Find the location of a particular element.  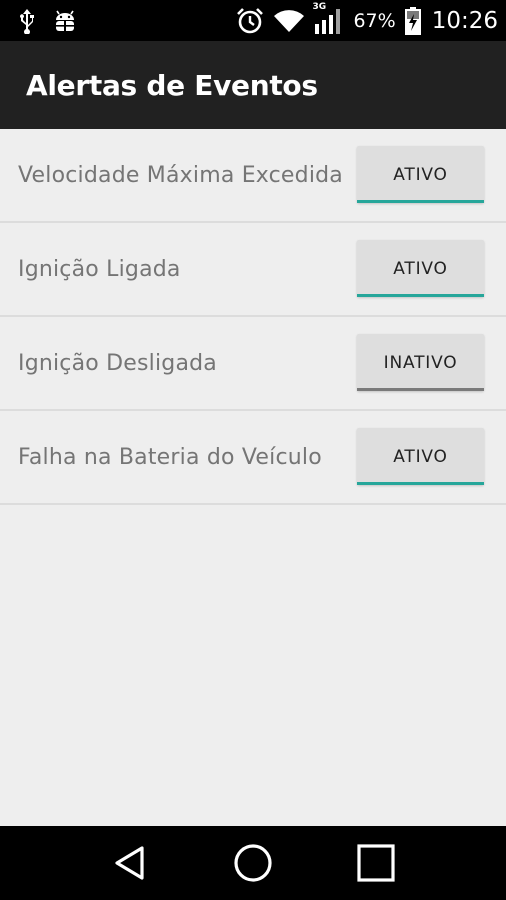

wifi-icon is located at coordinates (289, 21).